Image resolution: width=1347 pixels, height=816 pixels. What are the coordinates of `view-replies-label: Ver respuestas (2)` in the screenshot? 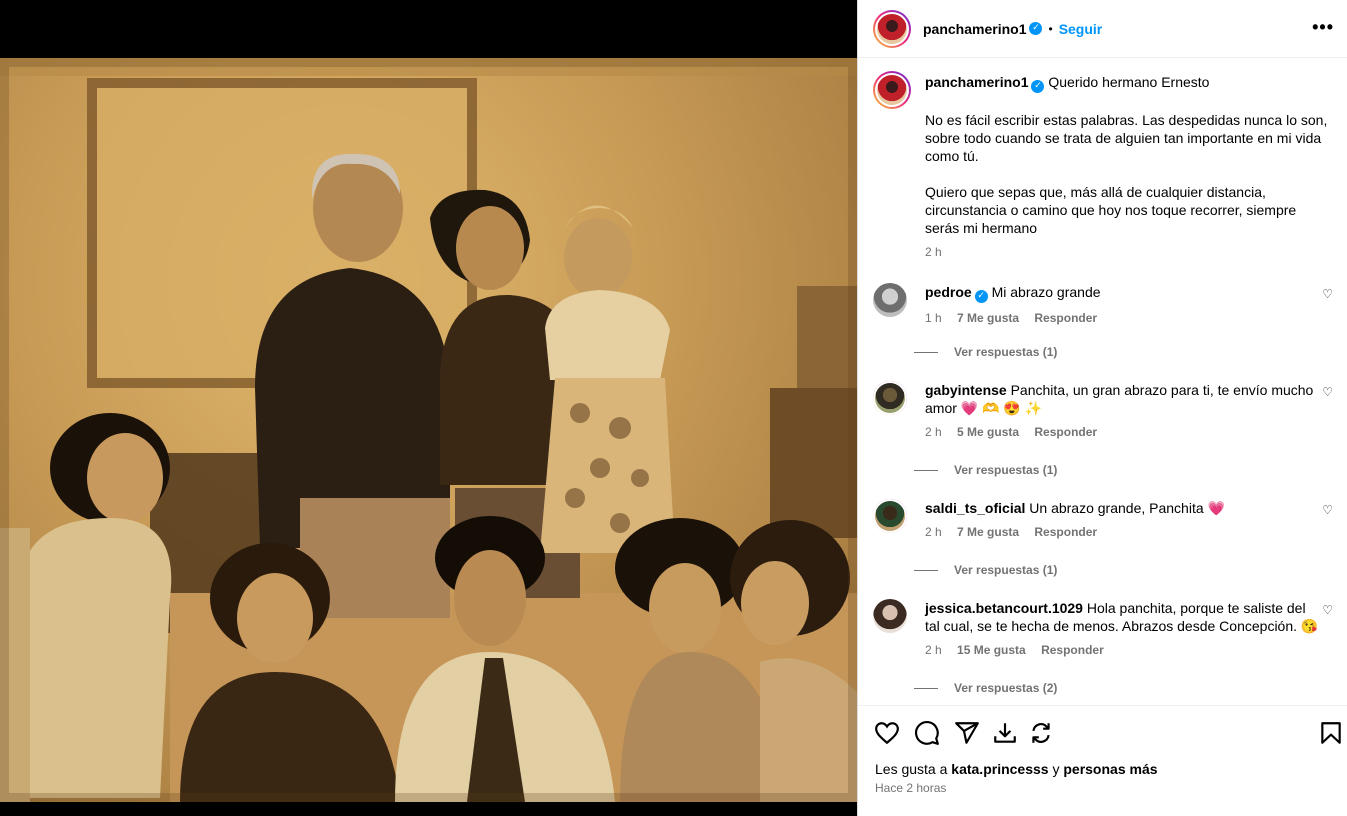 It's located at (1006, 688).